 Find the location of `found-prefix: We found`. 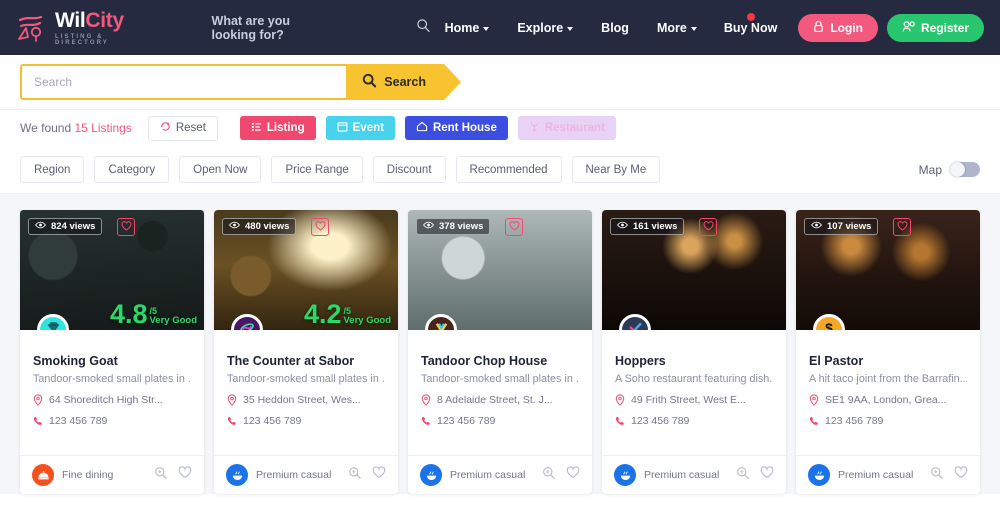

found-prefix: We found is located at coordinates (47, 128).